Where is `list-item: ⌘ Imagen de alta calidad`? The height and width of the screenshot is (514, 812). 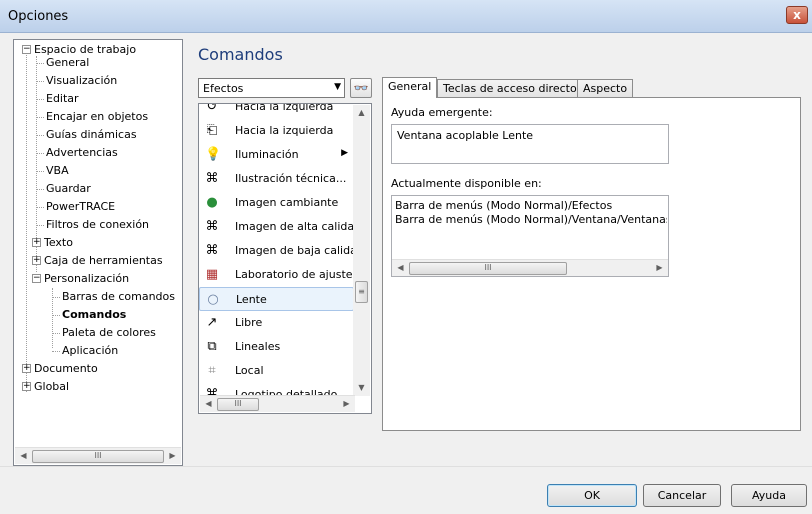
list-item: ⌘ Imagen de alta calidad is located at coordinates (277, 227).